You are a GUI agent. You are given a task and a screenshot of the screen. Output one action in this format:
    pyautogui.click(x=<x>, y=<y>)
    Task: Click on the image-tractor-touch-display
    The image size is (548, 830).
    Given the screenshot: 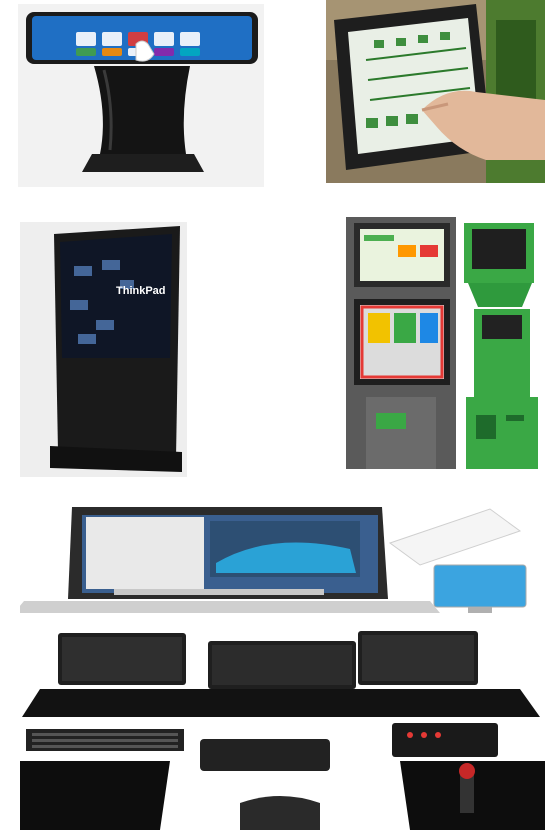 What is the action you would take?
    pyautogui.click(x=435, y=91)
    